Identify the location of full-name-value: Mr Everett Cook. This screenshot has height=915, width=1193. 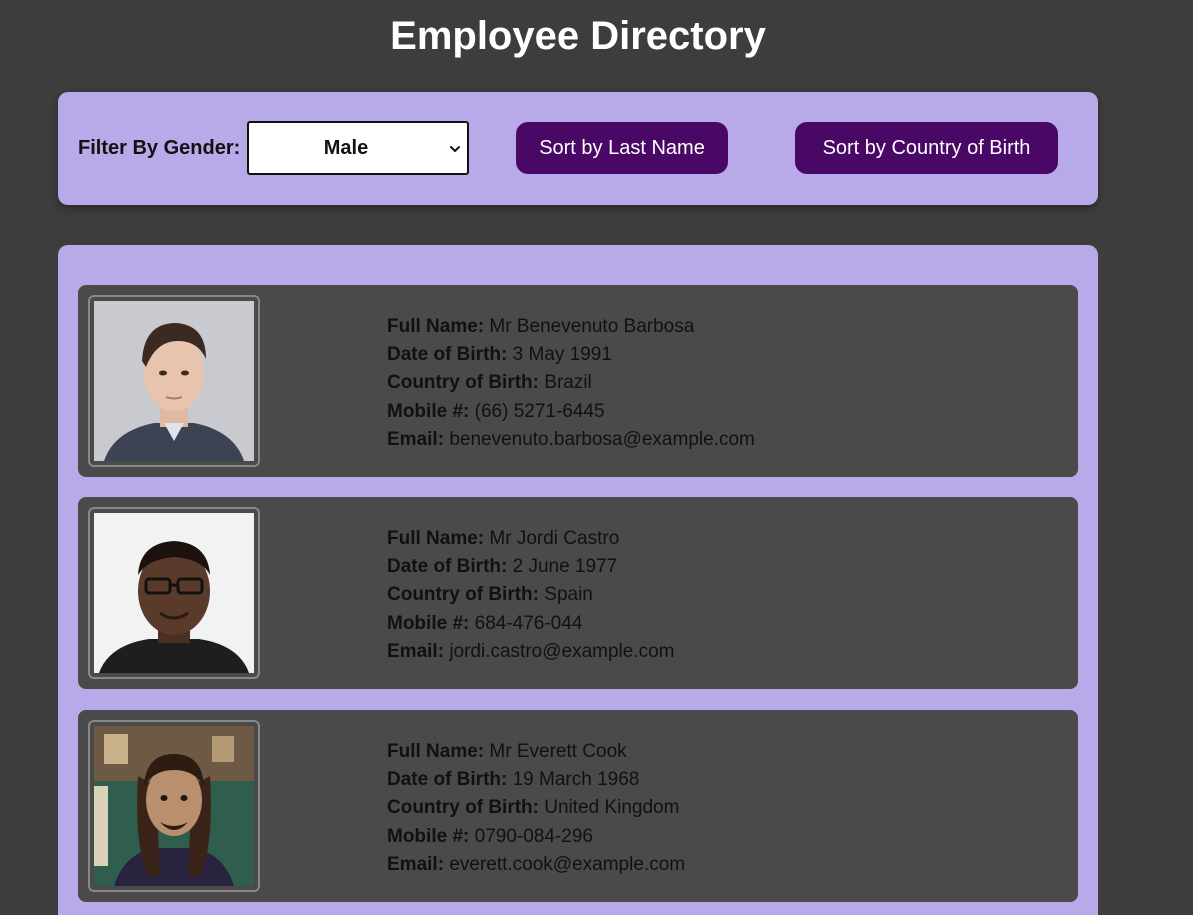
(558, 751).